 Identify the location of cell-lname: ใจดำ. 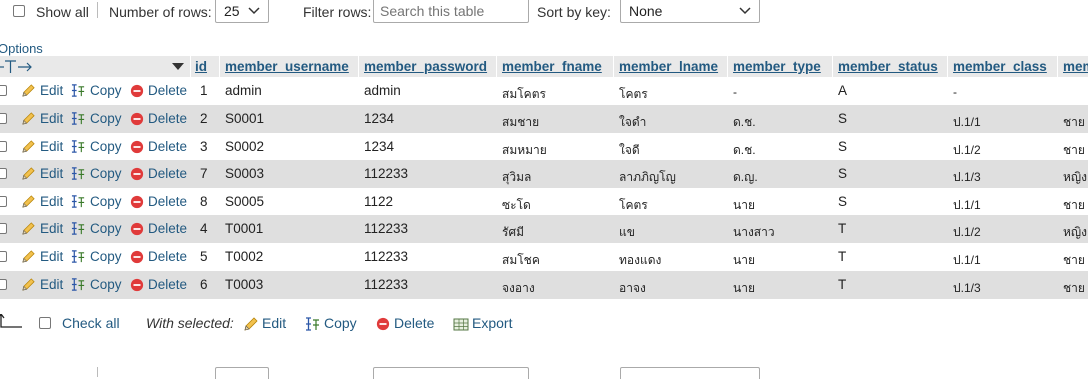
(633, 122).